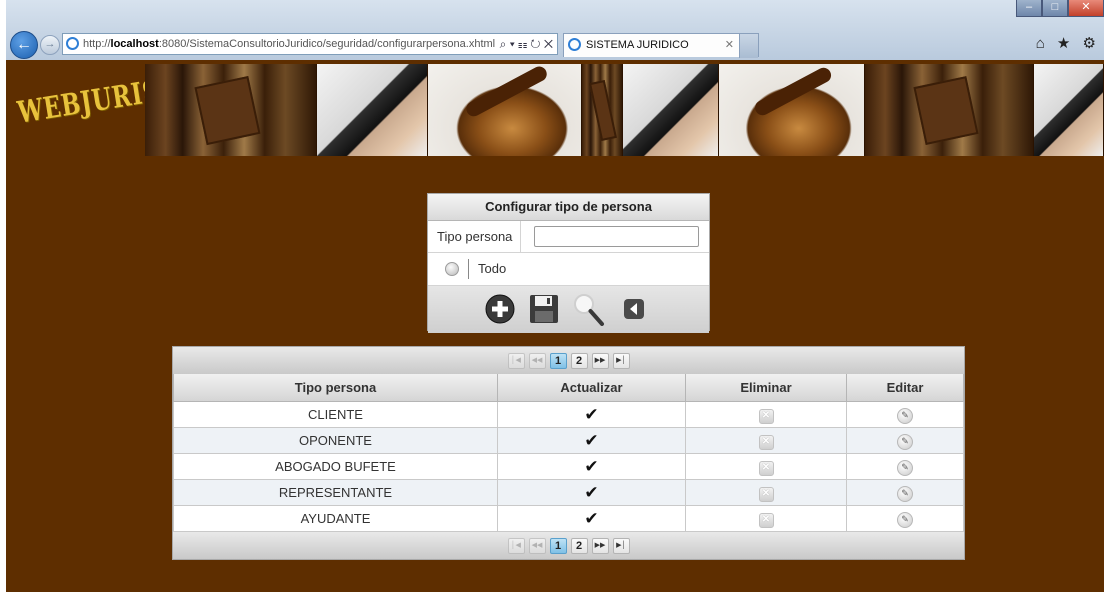  Describe the element at coordinates (616, 236) in the screenshot. I see `tipo-persona-input` at that location.